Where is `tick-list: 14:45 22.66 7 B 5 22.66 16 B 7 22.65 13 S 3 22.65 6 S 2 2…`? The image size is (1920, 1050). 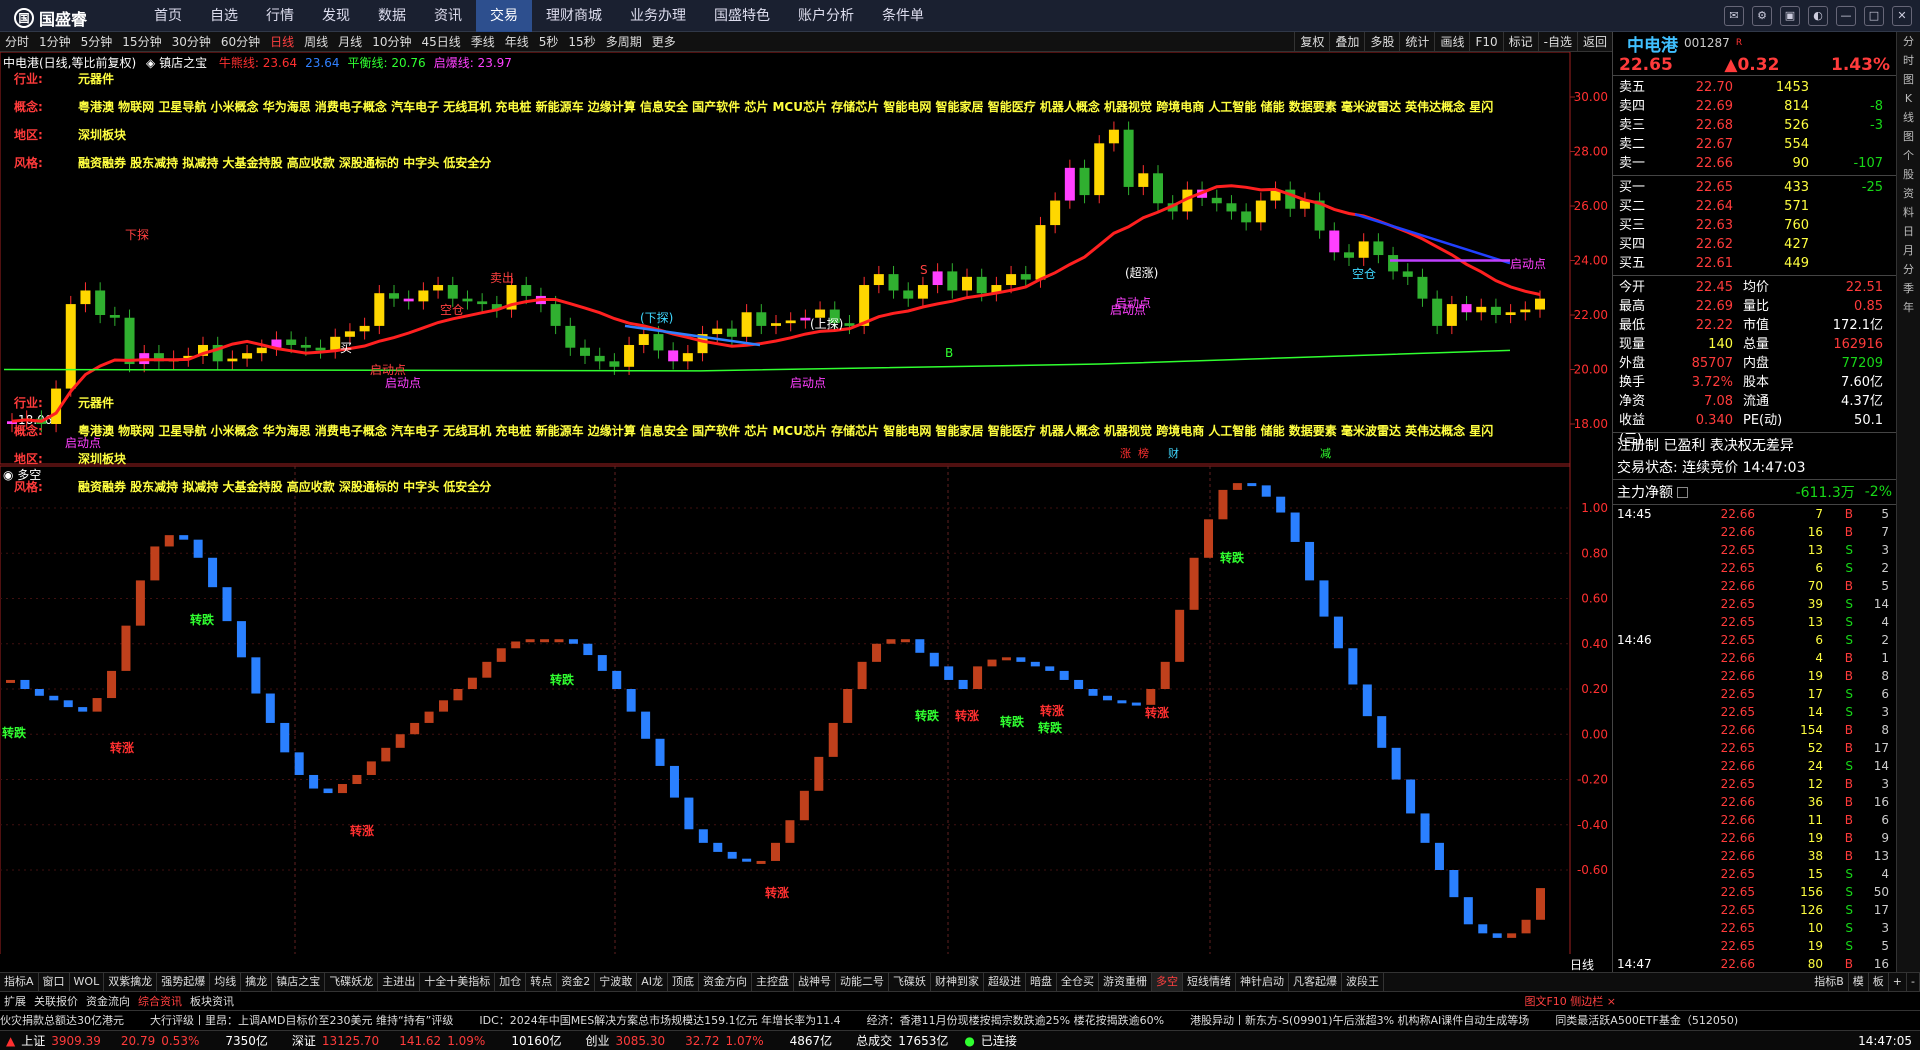
tick-list: 14:45 22.66 7 B 5 22.66 16 B 7 22.65 13 S 3 22.65 6 S 2 2… is located at coordinates (1754, 748).